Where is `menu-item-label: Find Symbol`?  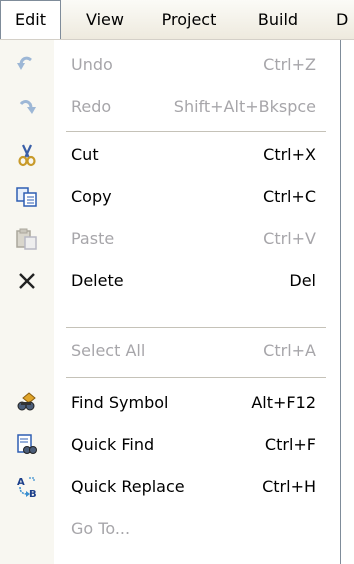 menu-item-label: Find Symbol is located at coordinates (120, 402).